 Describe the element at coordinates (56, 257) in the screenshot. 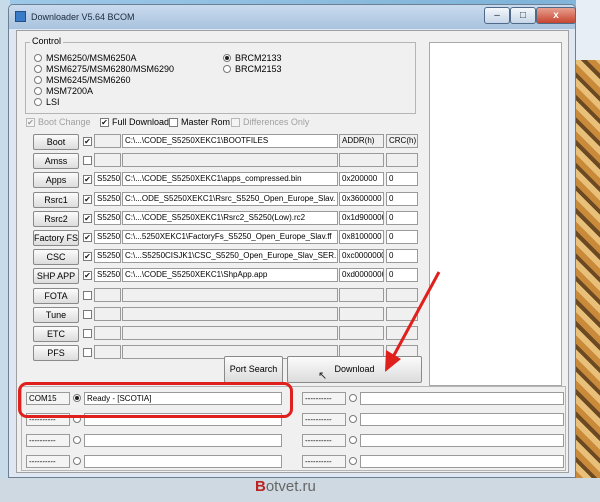

I see `file-row-button: CSC` at that location.